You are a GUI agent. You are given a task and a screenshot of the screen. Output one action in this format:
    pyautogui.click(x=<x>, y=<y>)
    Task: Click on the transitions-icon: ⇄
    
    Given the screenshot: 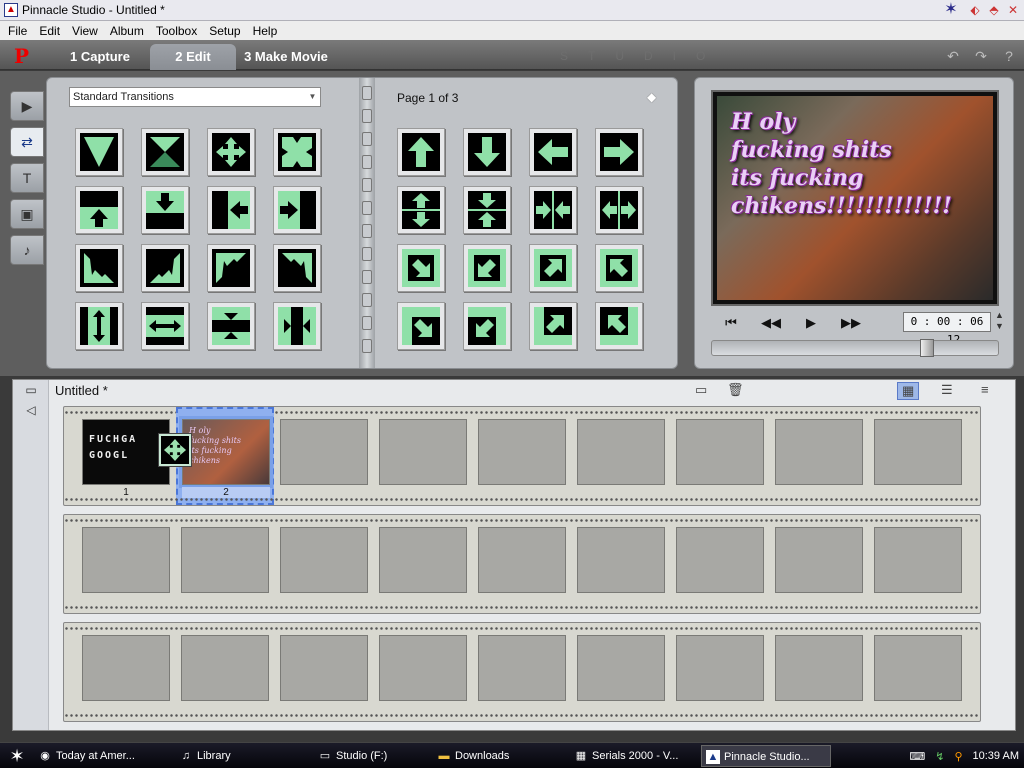 What is the action you would take?
    pyautogui.click(x=27, y=142)
    